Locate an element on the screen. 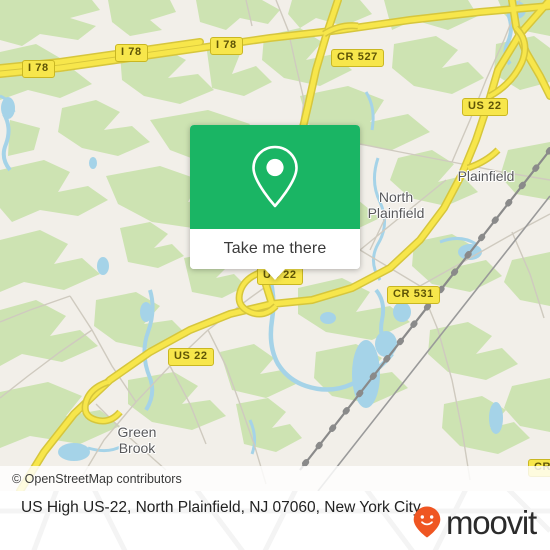 This screenshot has height=550, width=550. shield-i78-mid: I 78 is located at coordinates (131, 53).